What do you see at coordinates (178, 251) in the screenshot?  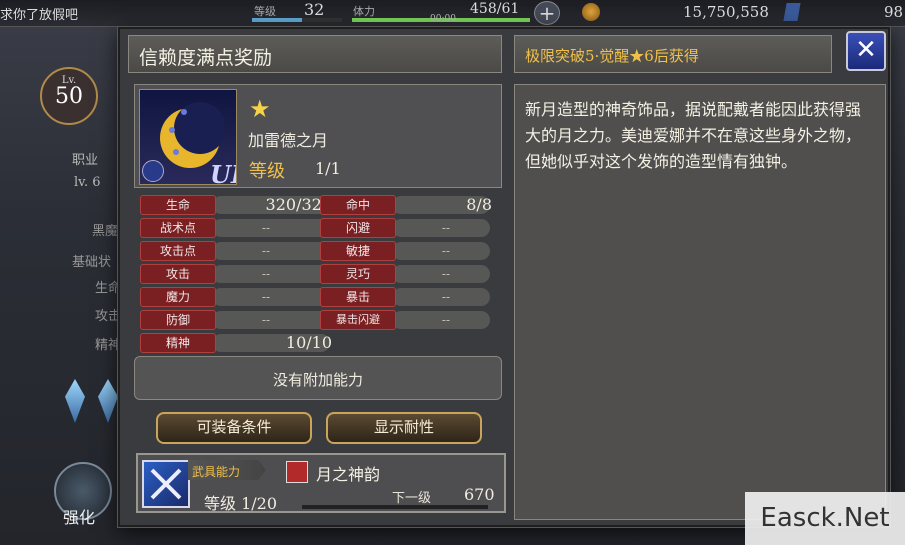 I see `stat-label: 攻击点` at bounding box center [178, 251].